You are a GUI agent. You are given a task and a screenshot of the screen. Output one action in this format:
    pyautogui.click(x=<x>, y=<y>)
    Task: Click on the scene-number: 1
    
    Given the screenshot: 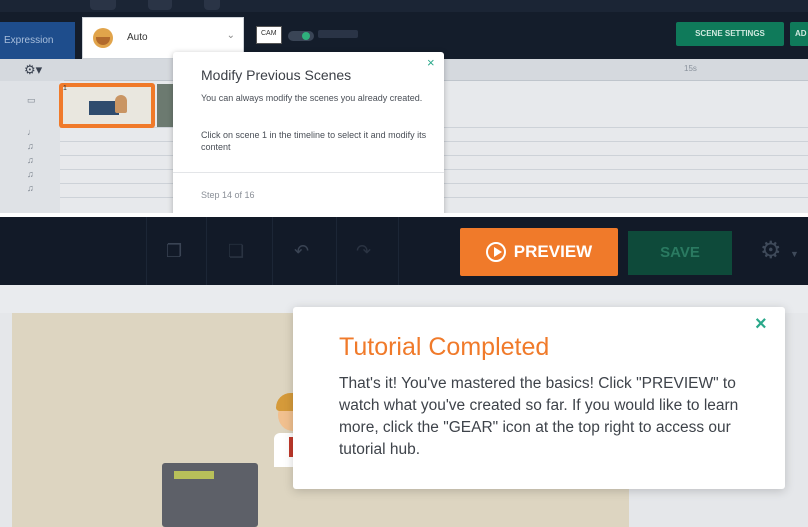 What is the action you would take?
    pyautogui.click(x=65, y=88)
    